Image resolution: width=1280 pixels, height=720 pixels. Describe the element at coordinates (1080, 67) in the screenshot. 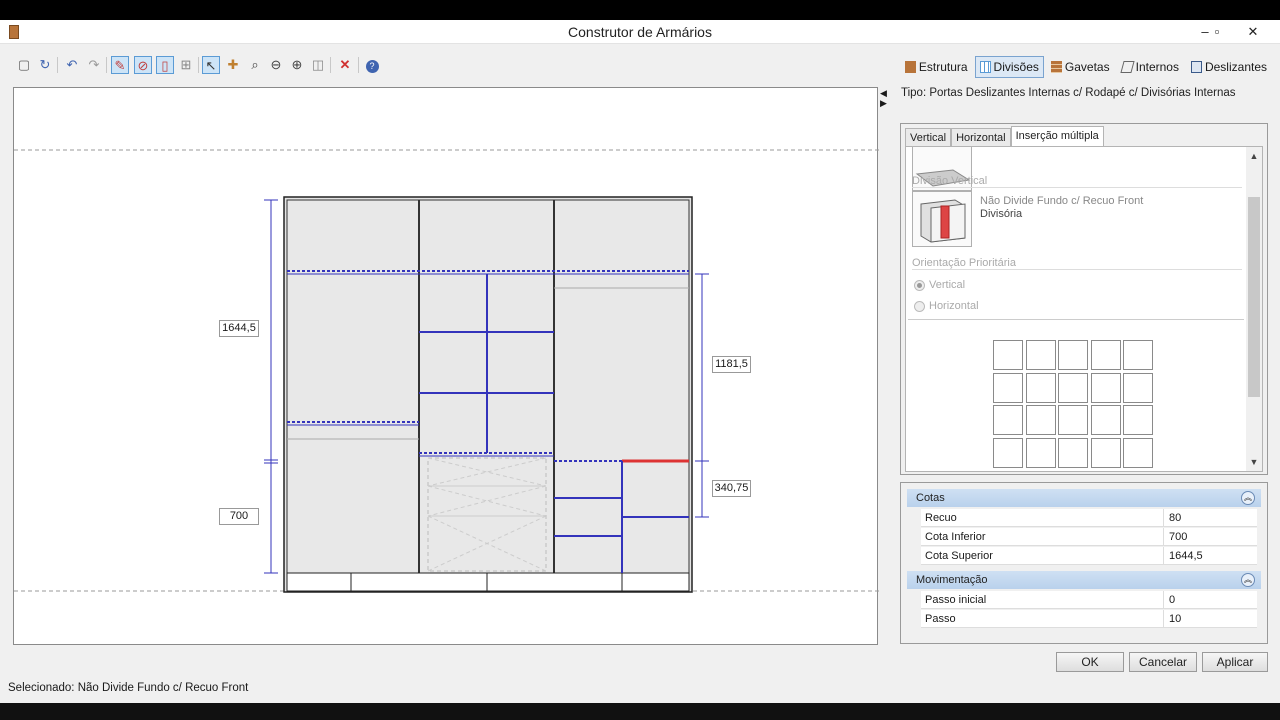

I see `mode-gavetas: Gavetas` at that location.